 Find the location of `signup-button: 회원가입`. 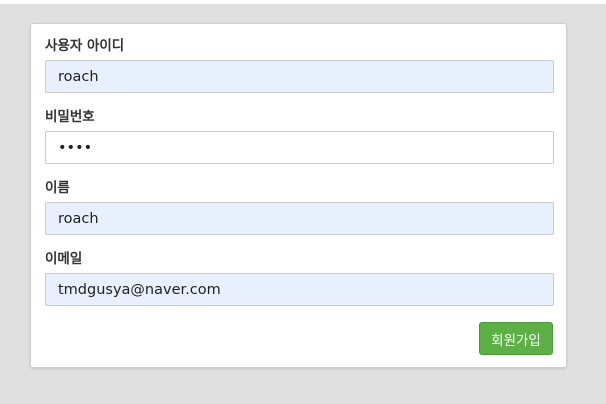

signup-button: 회원가입 is located at coordinates (516, 338).